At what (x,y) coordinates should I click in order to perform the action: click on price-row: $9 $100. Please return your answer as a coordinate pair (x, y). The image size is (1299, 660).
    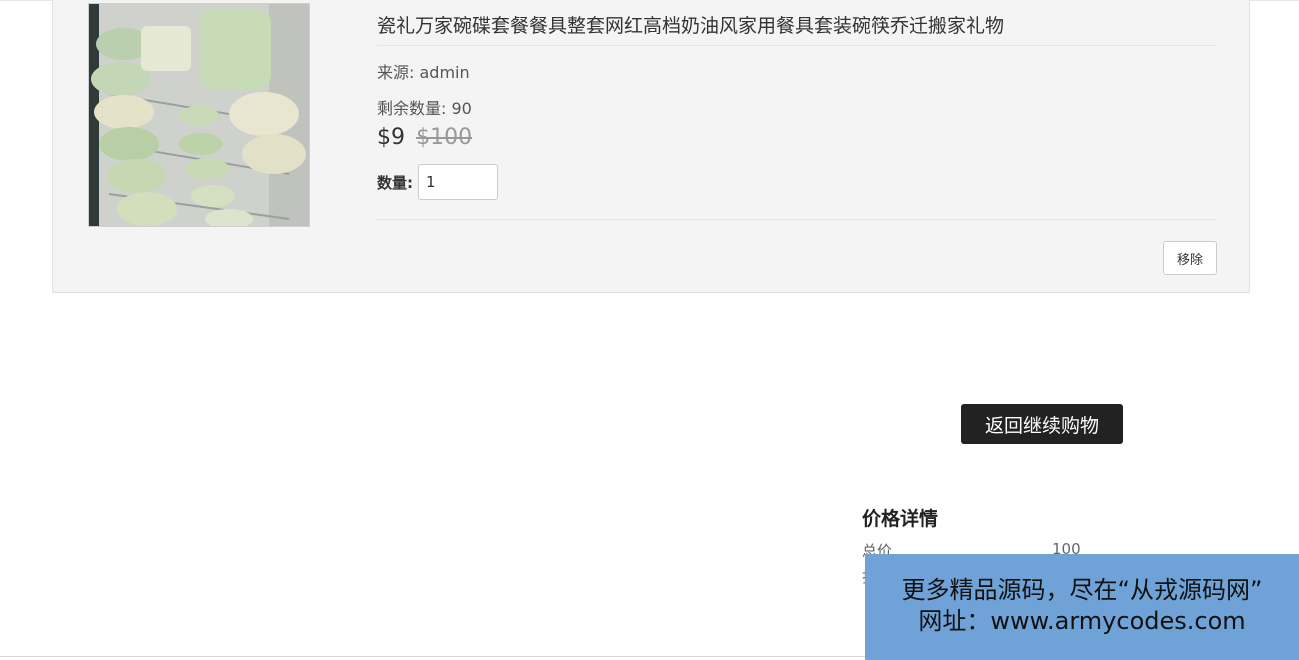
    Looking at the image, I should click on (424, 137).